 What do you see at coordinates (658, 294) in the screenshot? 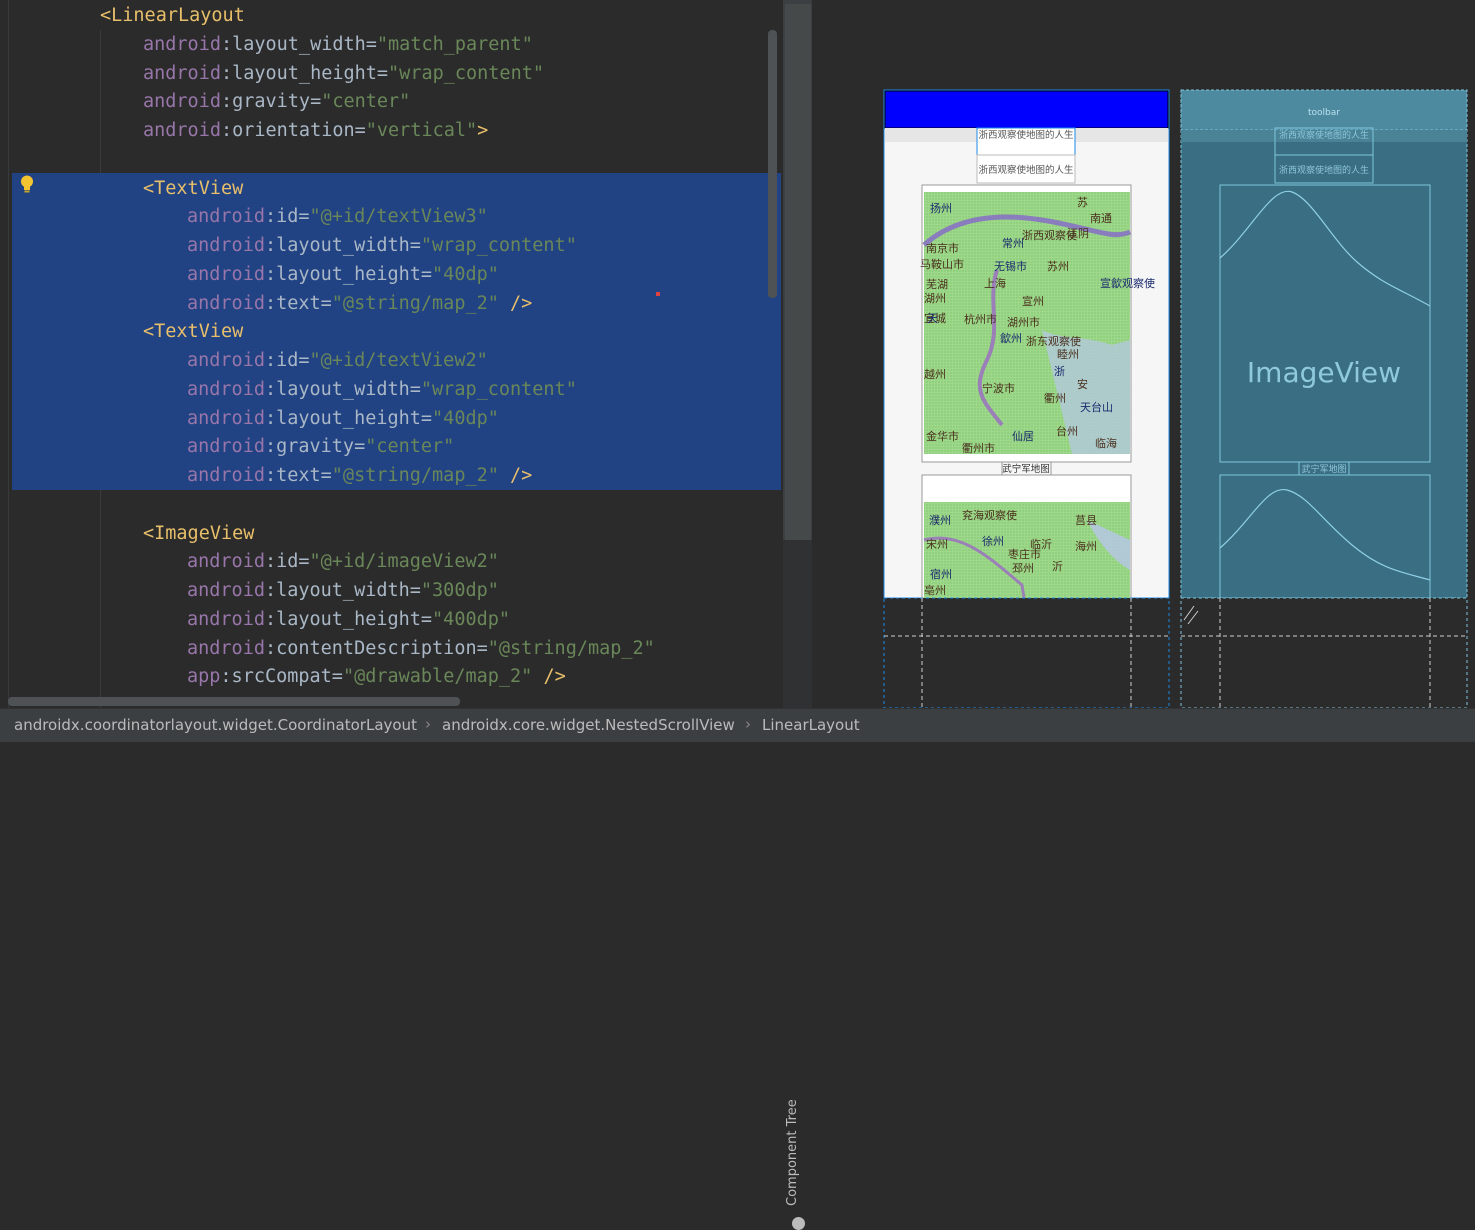
I see `error-marker` at bounding box center [658, 294].